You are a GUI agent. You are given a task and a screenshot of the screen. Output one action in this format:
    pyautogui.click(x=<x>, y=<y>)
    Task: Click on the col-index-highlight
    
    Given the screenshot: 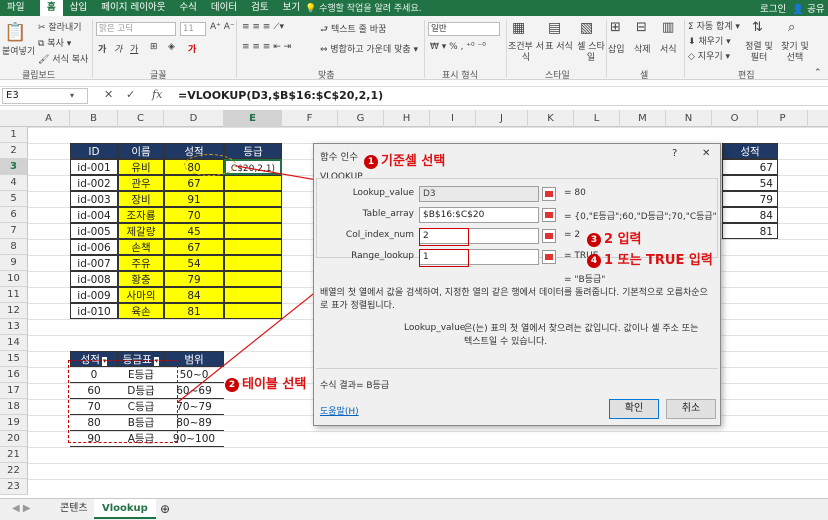 What is the action you would take?
    pyautogui.click(x=444, y=237)
    